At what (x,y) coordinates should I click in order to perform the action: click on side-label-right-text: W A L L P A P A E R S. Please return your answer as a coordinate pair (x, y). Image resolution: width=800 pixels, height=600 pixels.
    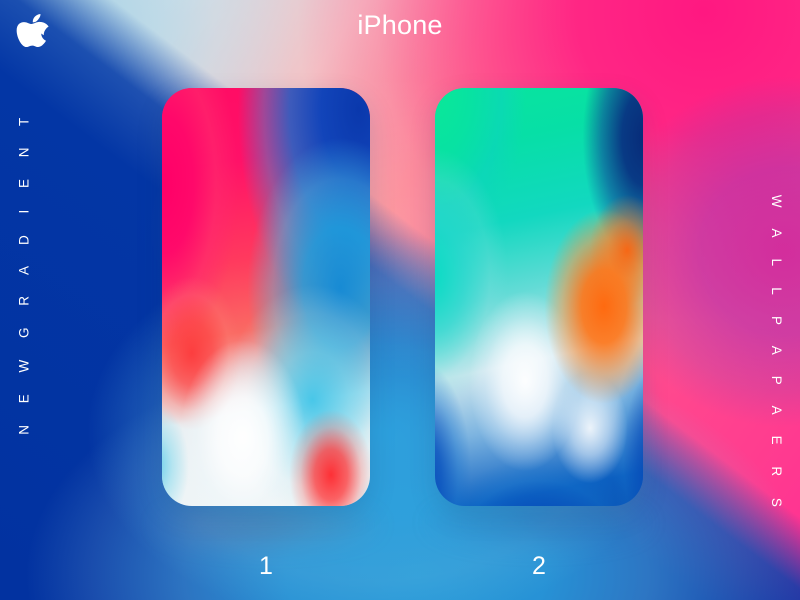
    Looking at the image, I should click on (776, 355).